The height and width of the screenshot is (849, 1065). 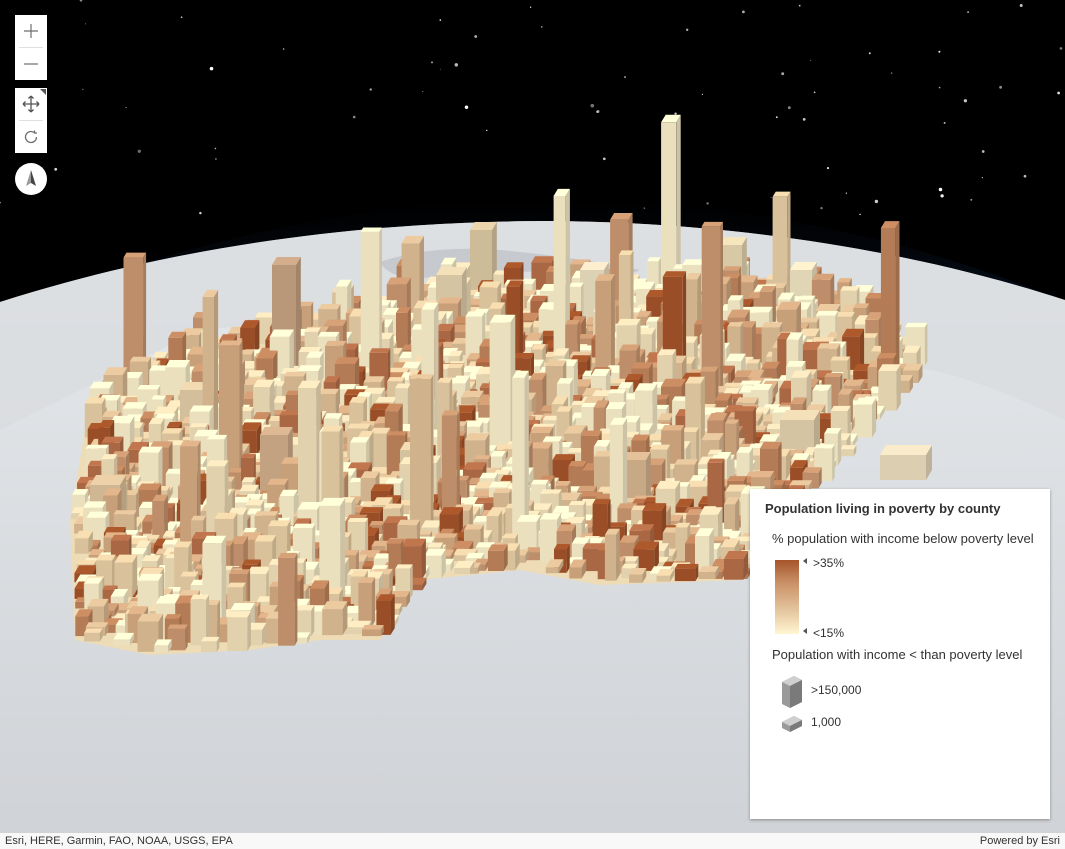 What do you see at coordinates (826, 722) in the screenshot?
I see `size-min-label: 1,000` at bounding box center [826, 722].